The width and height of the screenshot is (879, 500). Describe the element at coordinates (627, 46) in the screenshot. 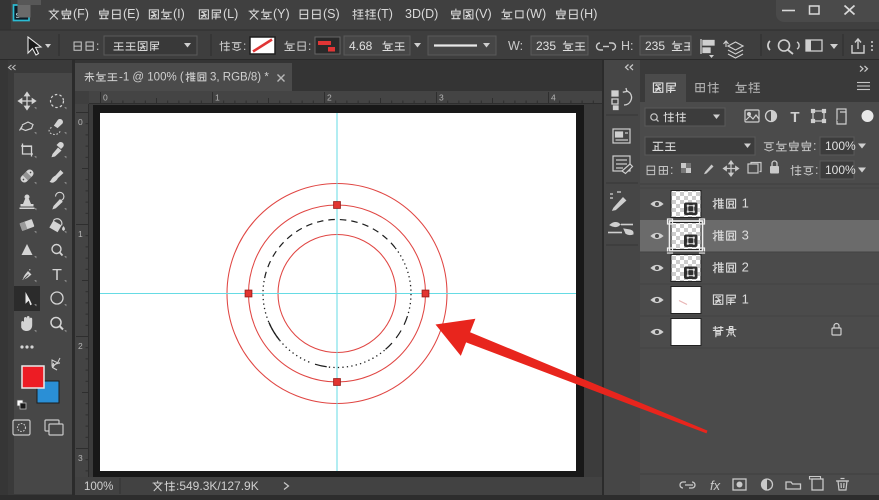

I see `svg-text: H:` at that location.